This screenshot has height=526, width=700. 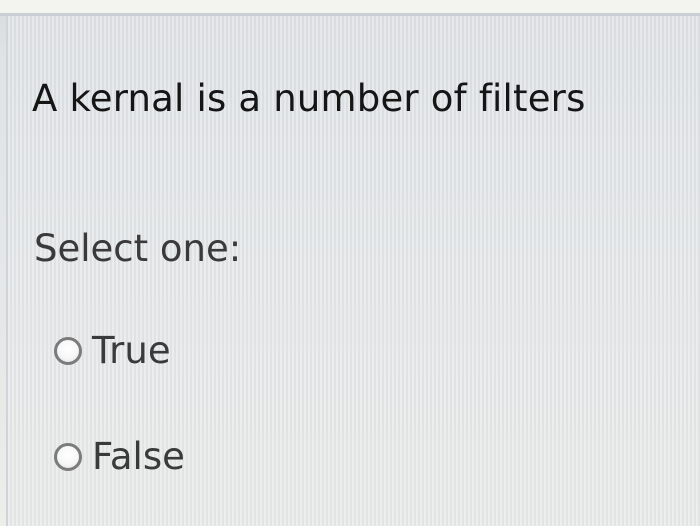 What do you see at coordinates (138, 457) in the screenshot?
I see `option-false-label: False` at bounding box center [138, 457].